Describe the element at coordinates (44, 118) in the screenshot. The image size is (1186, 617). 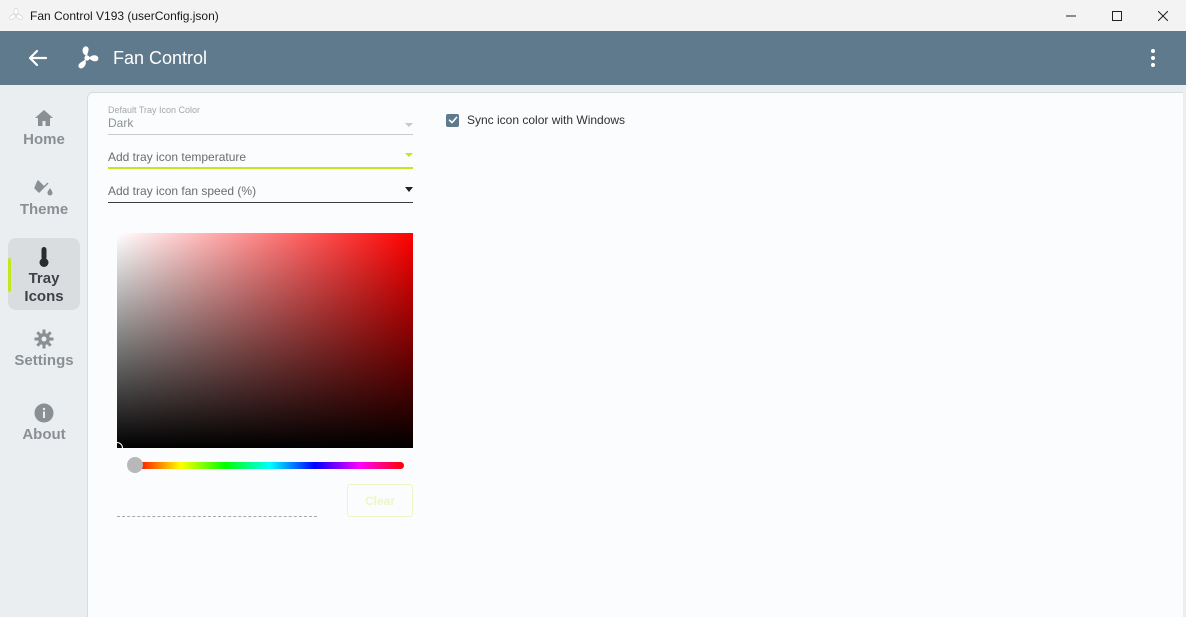
I see `home-icon` at that location.